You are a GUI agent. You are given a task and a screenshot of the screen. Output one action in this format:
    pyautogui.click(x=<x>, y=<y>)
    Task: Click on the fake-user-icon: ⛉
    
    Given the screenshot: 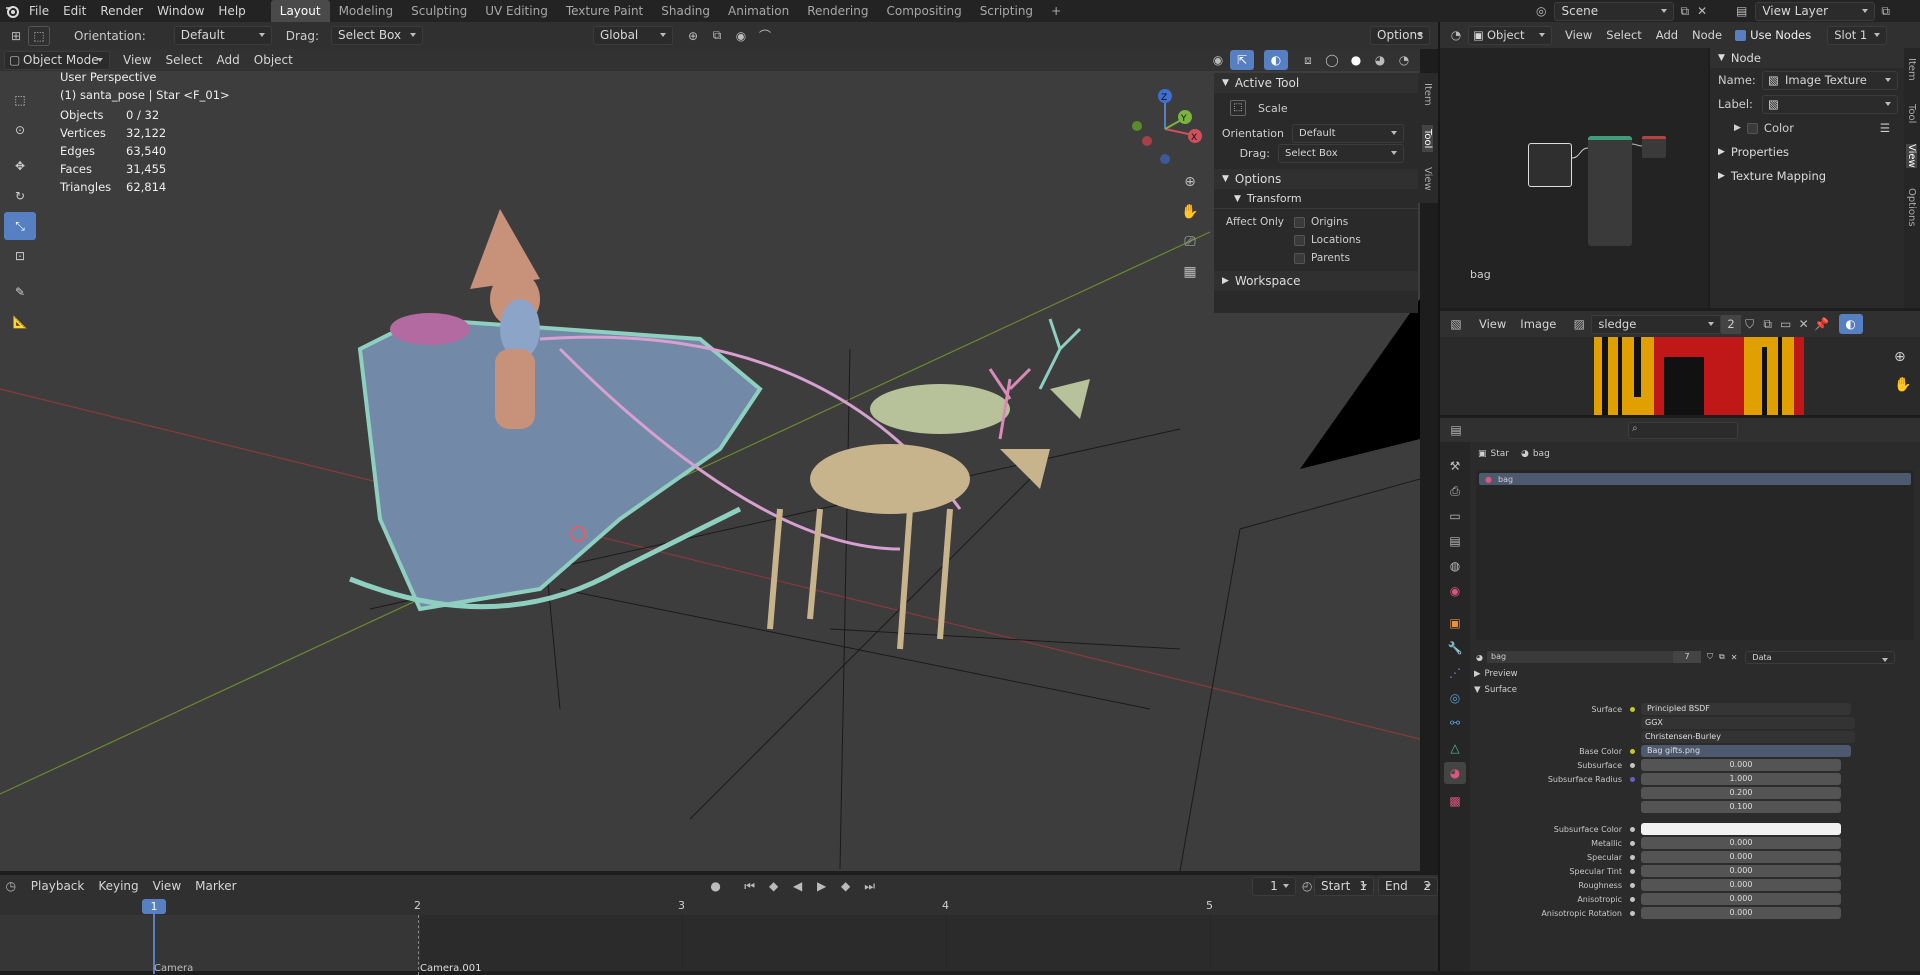 What is the action you would take?
    pyautogui.click(x=1750, y=324)
    